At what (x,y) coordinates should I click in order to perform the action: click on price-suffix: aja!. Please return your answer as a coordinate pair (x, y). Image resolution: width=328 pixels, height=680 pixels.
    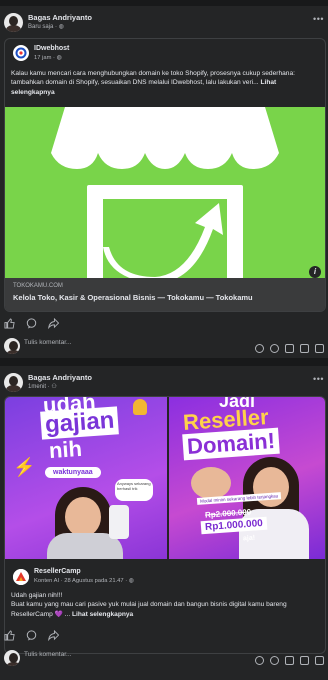
    Looking at the image, I should click on (249, 538).